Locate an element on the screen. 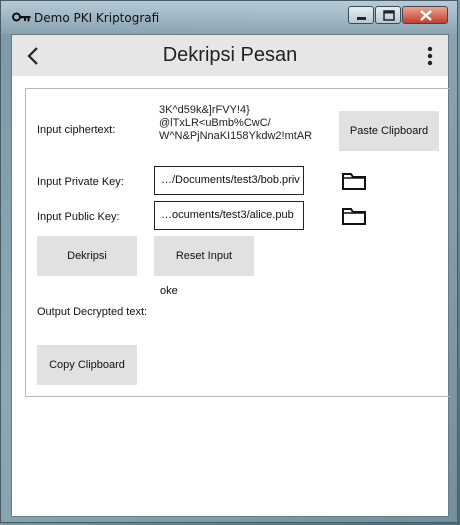 The height and width of the screenshot is (525, 460). more-vertical-icon is located at coordinates (430, 56).